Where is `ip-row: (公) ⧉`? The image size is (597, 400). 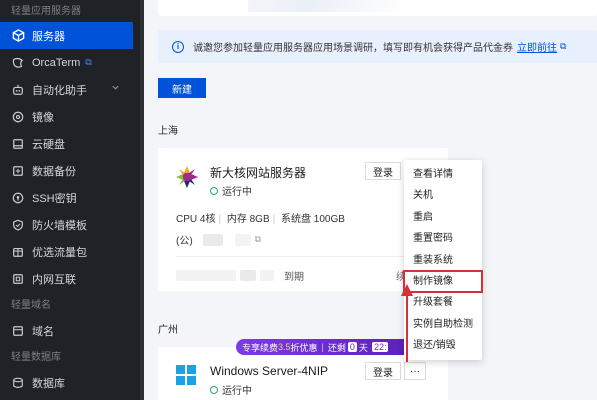
ip-row: (公) ⧉ is located at coordinates (218, 239).